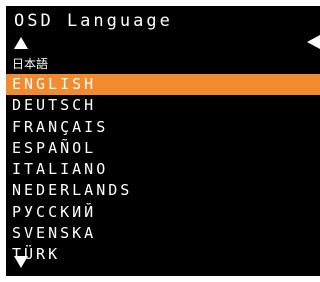 The width and height of the screenshot is (320, 282). What do you see at coordinates (163, 169) in the screenshot?
I see `language-option-italiano: ITALIANO` at bounding box center [163, 169].